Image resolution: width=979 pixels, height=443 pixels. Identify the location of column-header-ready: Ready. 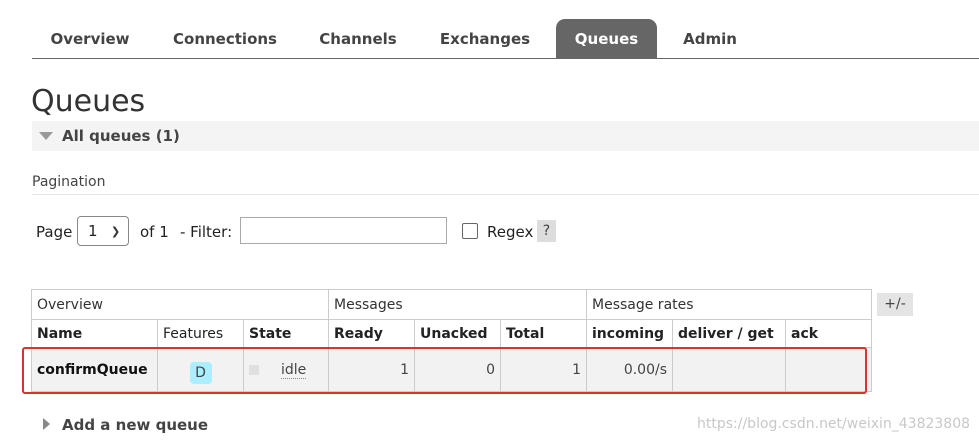
(371, 333).